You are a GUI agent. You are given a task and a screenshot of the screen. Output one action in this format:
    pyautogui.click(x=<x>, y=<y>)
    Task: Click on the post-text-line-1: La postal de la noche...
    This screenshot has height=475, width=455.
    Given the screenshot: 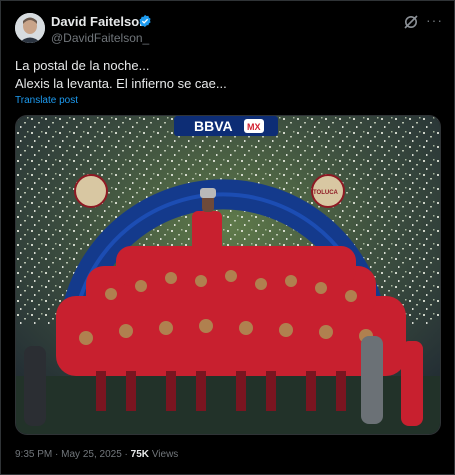 What is the action you would take?
    pyautogui.click(x=82, y=65)
    